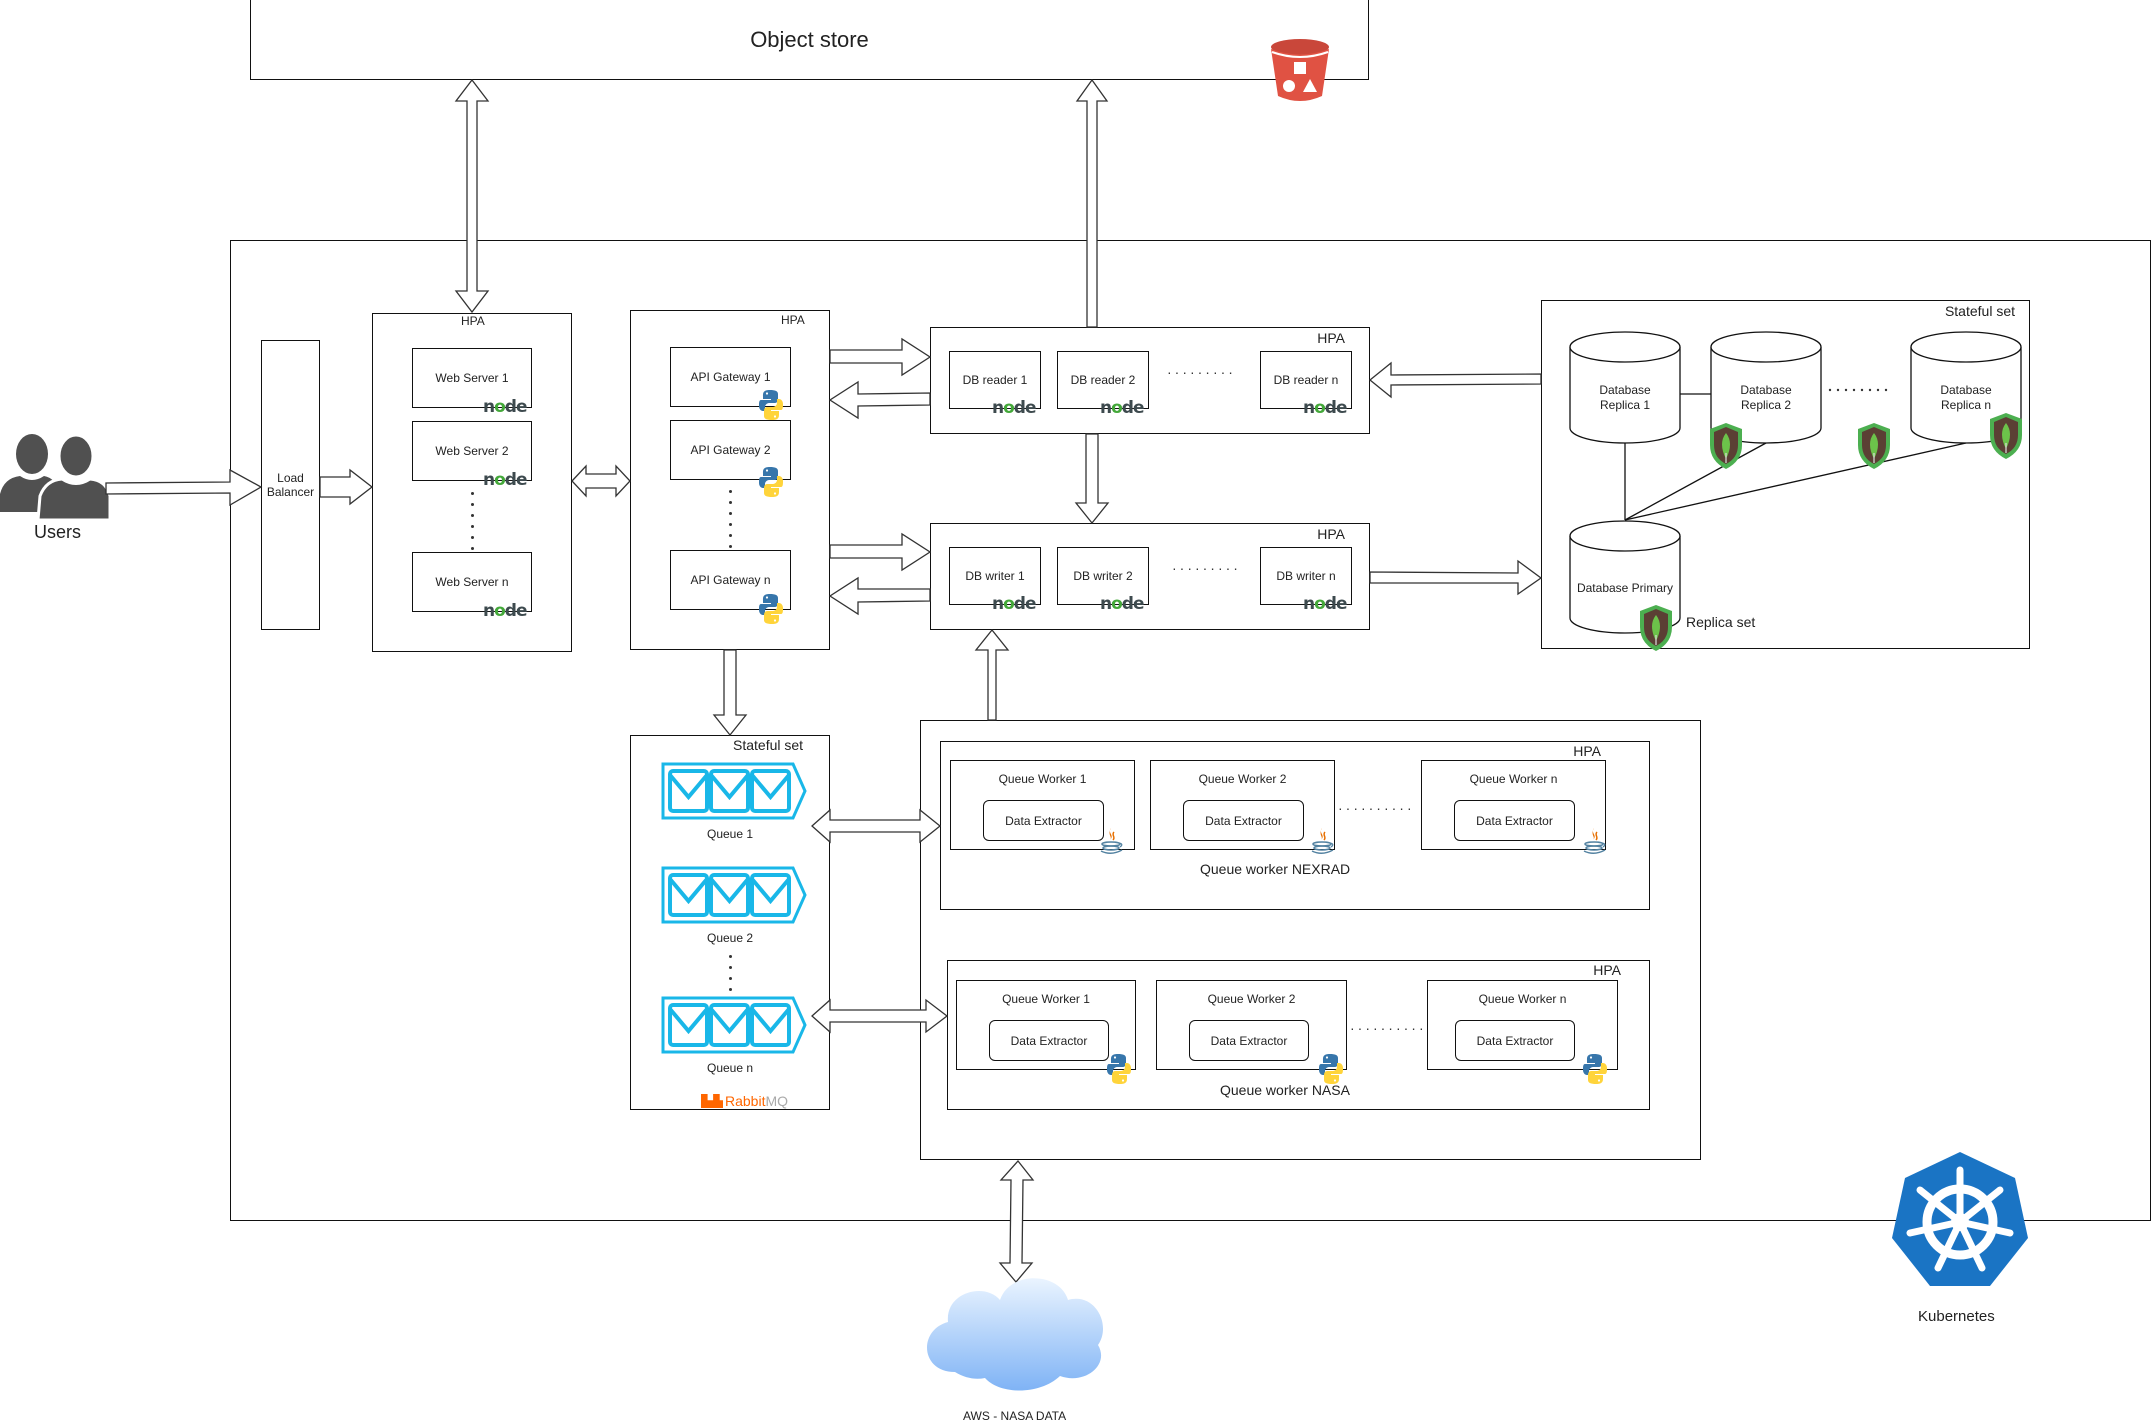  Describe the element at coordinates (1285, 1090) in the screenshot. I see `group-label: Queue worker NASA` at that location.